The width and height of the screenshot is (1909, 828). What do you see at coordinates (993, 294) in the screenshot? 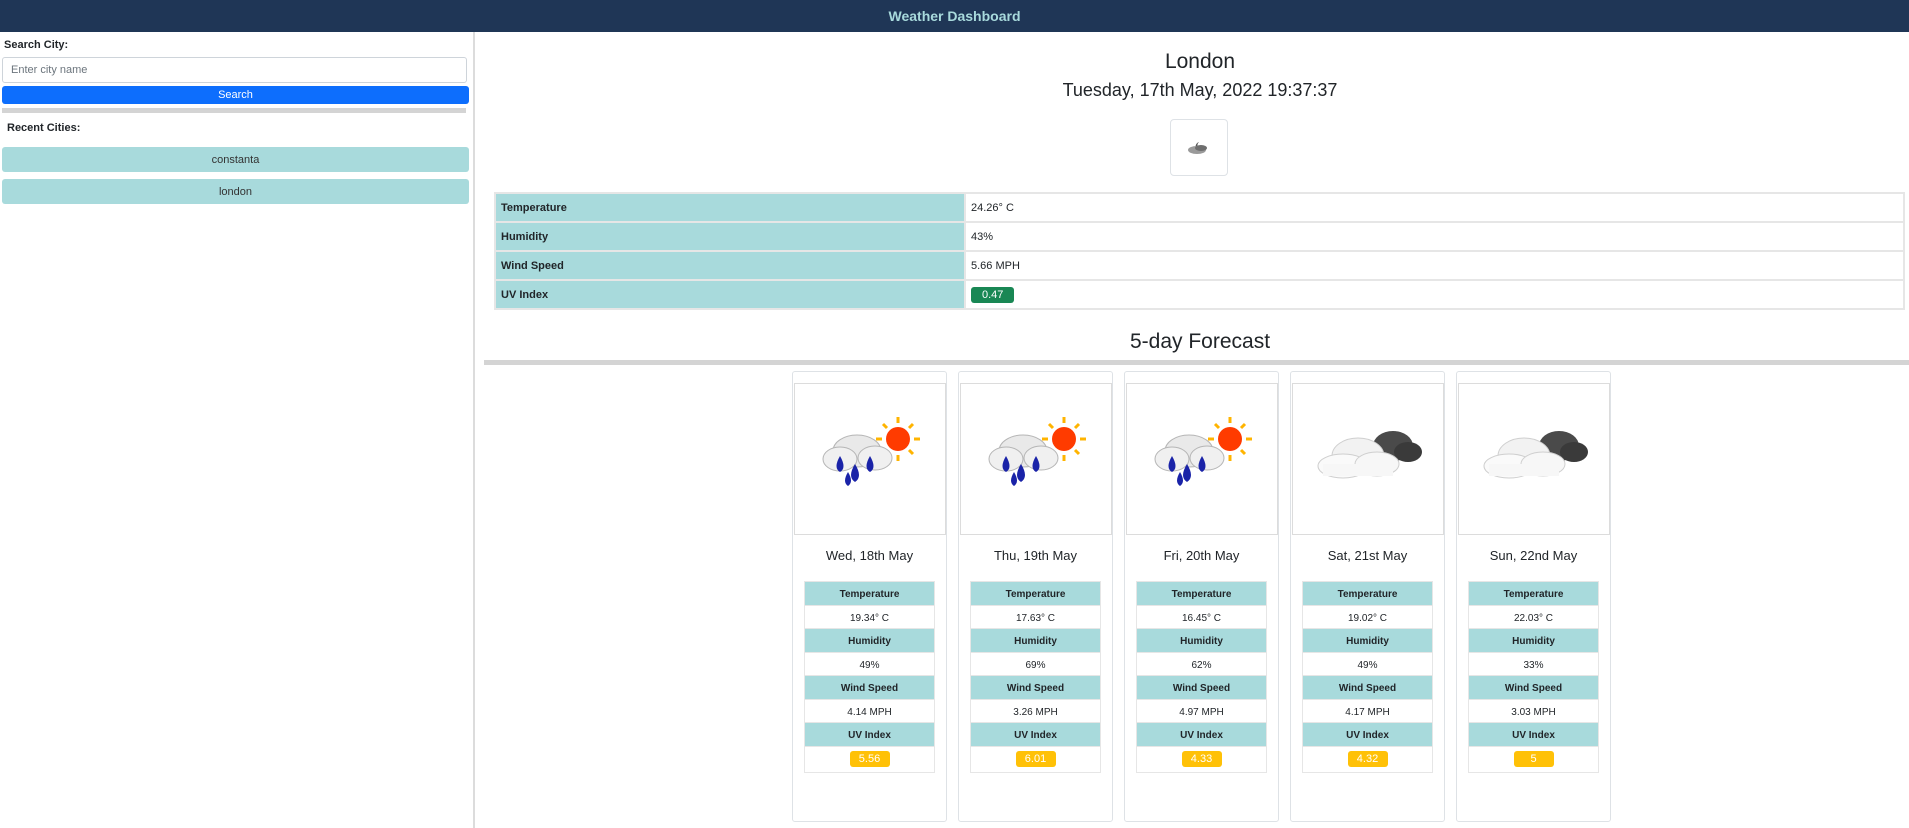
I see `uv-index-badge: 0.47` at bounding box center [993, 294].